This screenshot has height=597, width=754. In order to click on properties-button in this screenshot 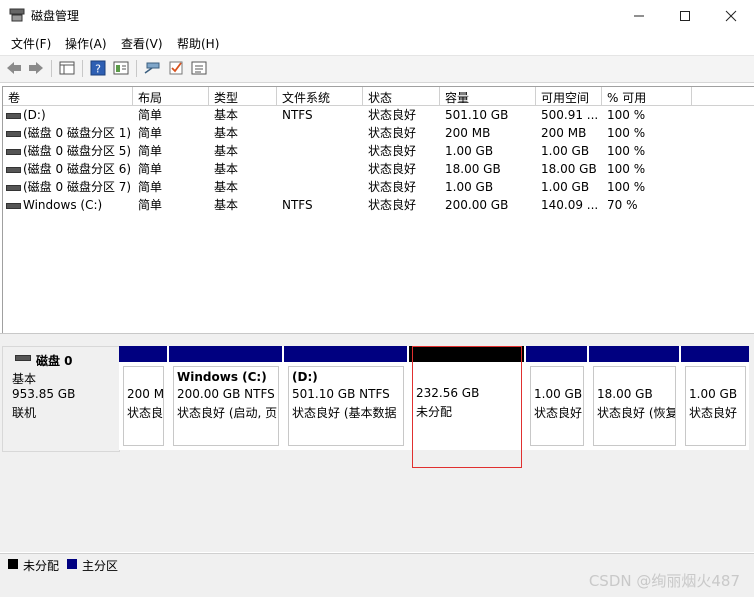, I will do `click(121, 68)`.